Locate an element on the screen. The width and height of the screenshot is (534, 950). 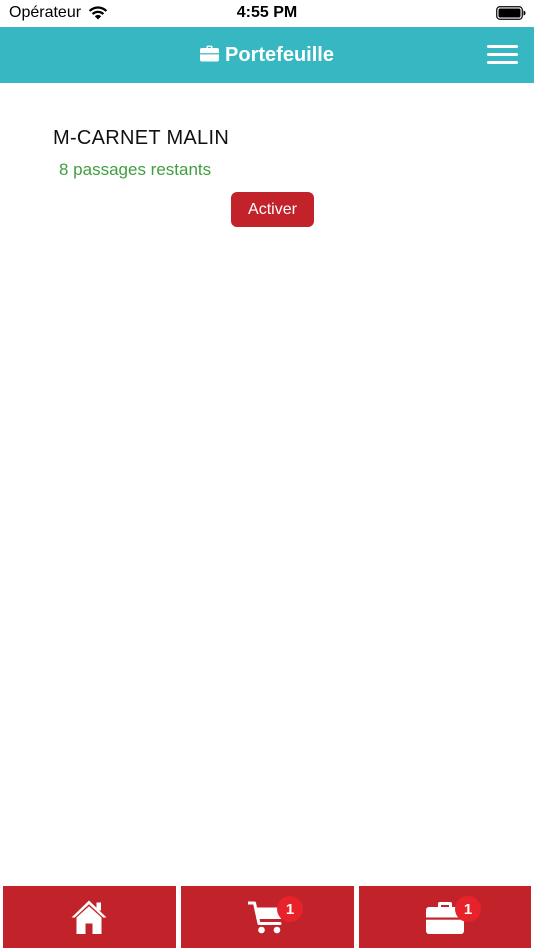
status-bar: Opérateur 4:55 PM is located at coordinates (267, 13).